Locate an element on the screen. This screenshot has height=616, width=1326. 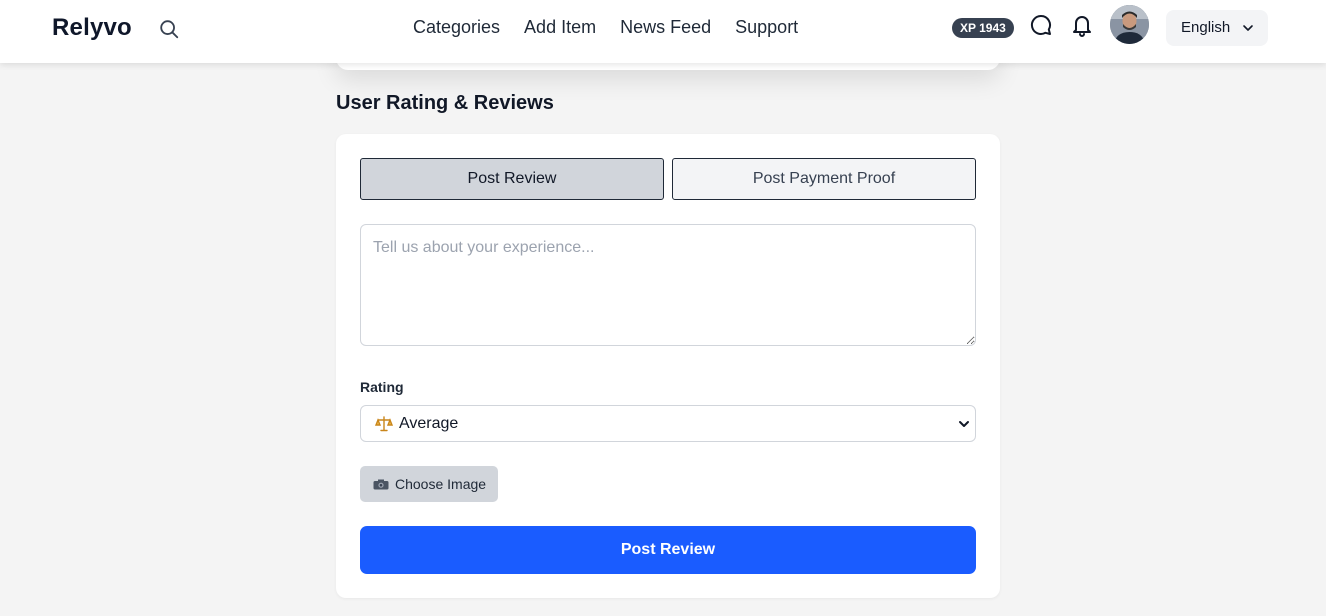
language-label: English is located at coordinates (1206, 27).